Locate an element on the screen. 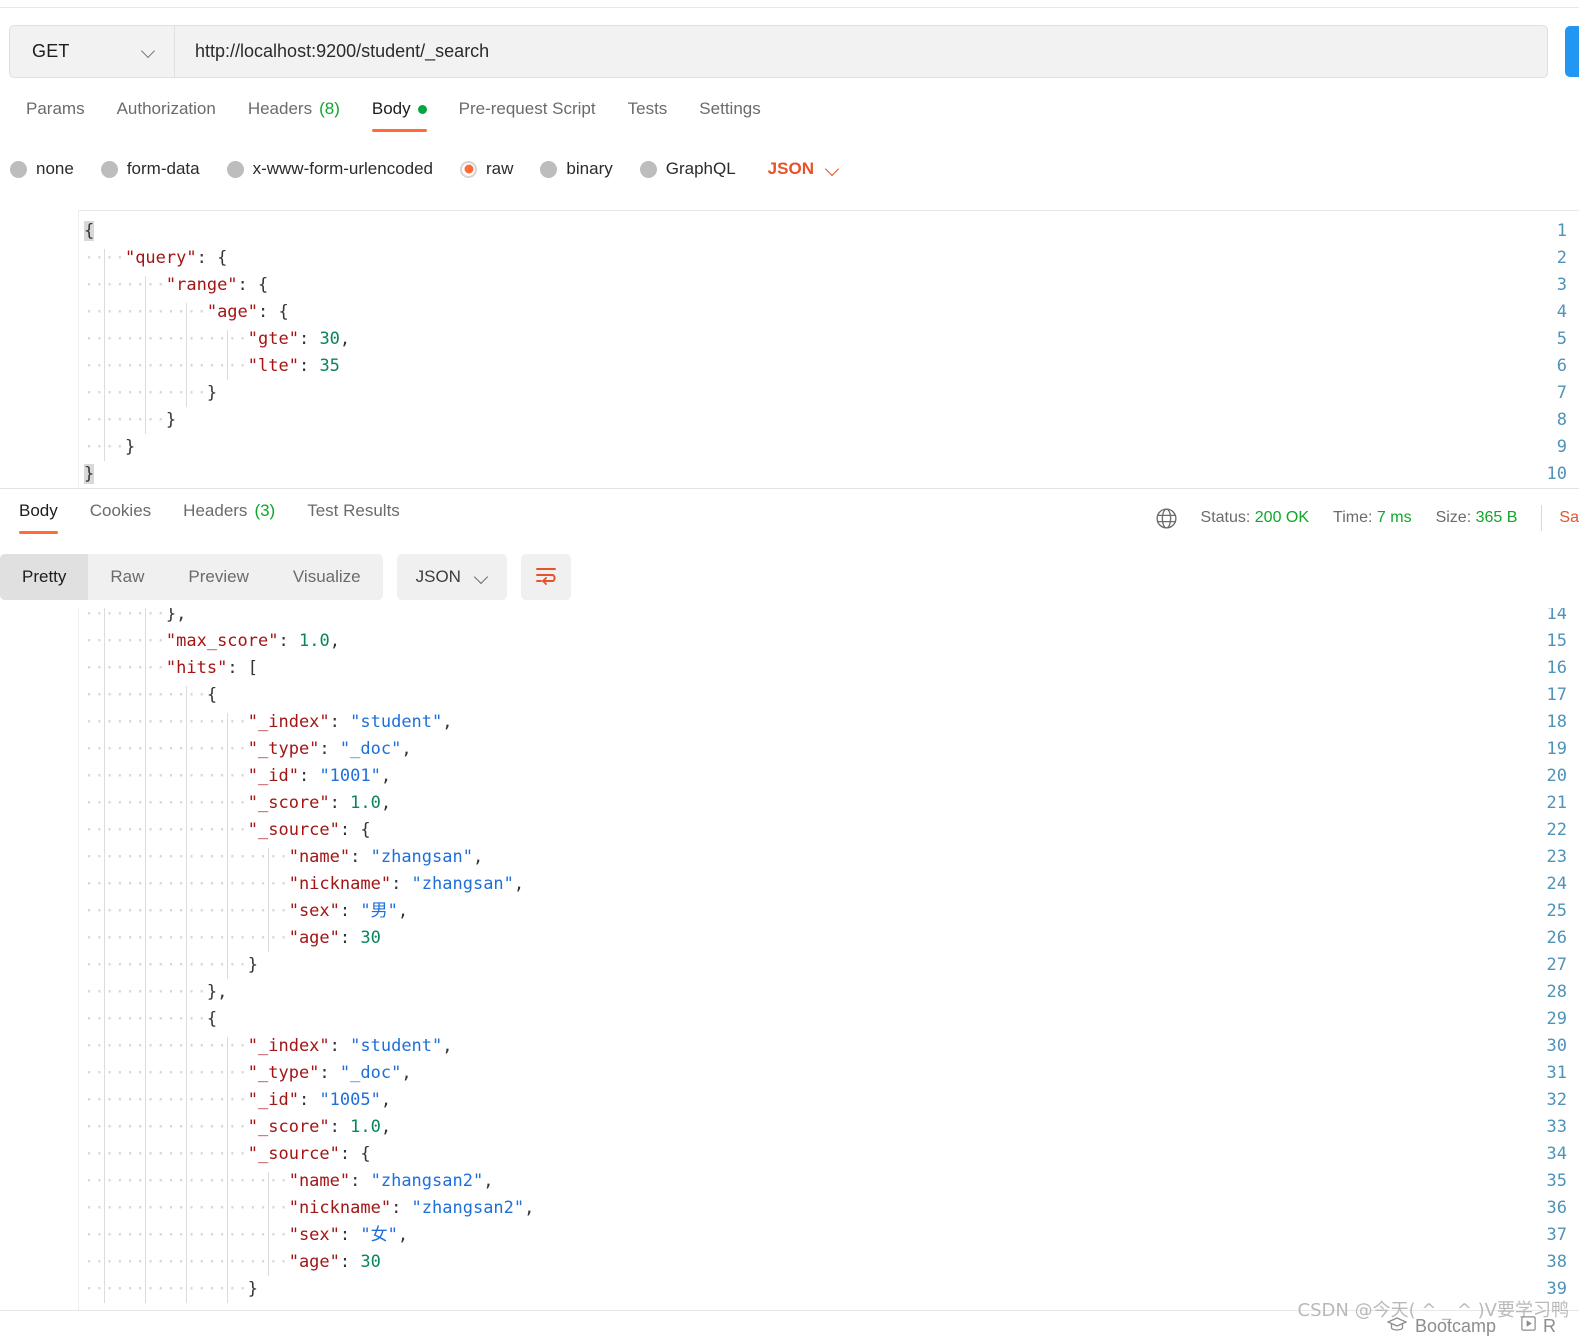 This screenshot has height=1339, width=1579. response-tab-test-results-label: Test Results is located at coordinates (353, 510).